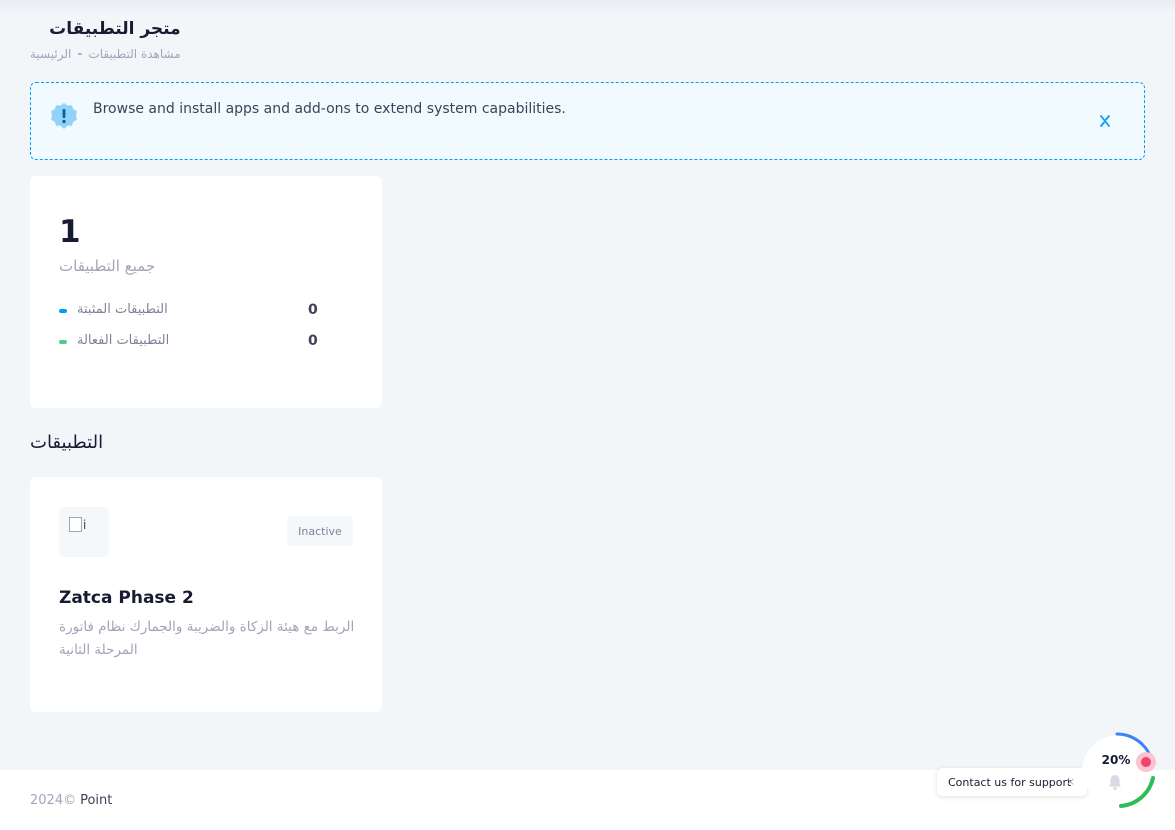 This screenshot has height=830, width=1175. What do you see at coordinates (1118, 771) in the screenshot?
I see `progress-widget: 20%` at bounding box center [1118, 771].